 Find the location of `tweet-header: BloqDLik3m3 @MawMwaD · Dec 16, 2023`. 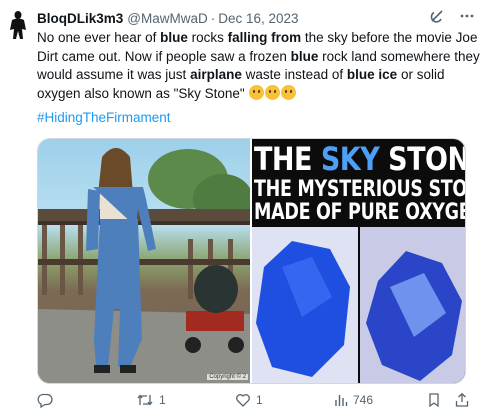

tweet-header: BloqDLik3m3 @MawMwaD · Dec 16, 2023 is located at coordinates (256, 18).